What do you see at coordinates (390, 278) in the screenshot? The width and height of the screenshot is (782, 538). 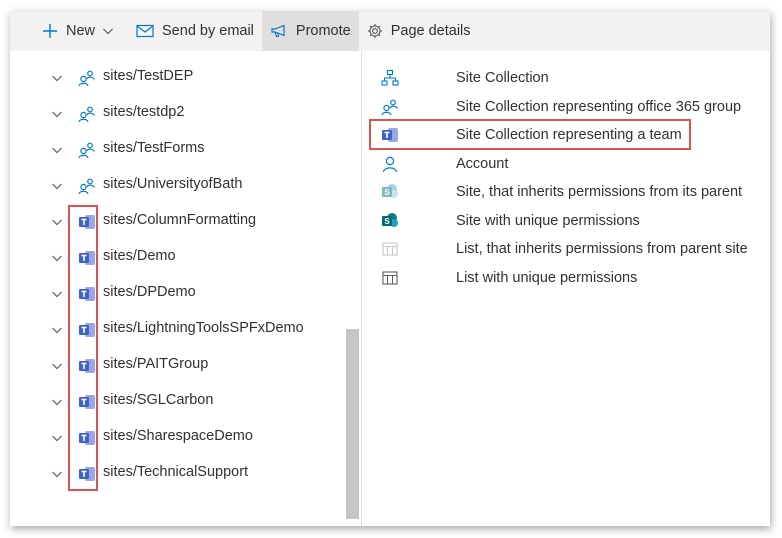 I see `list-icon` at bounding box center [390, 278].